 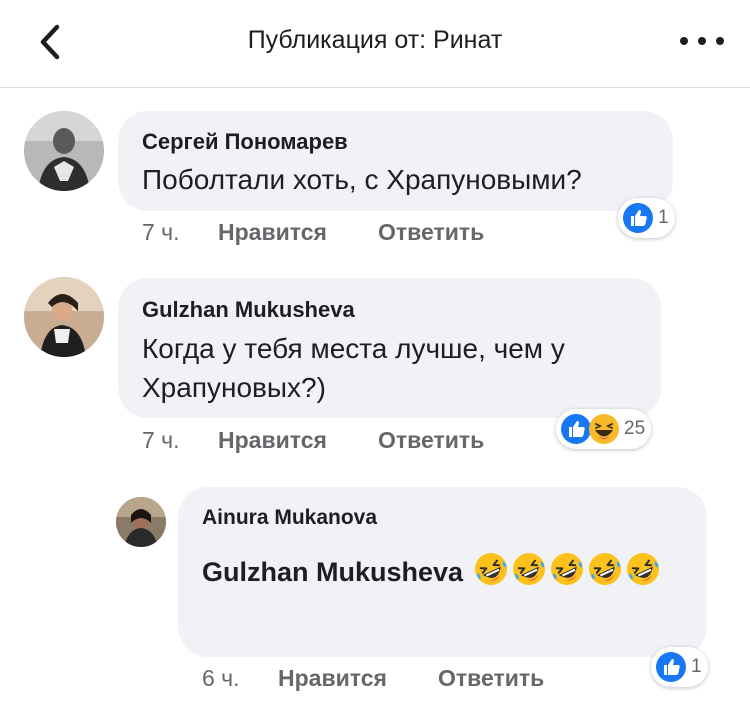 I want to click on reaction-count: 25, so click(x=635, y=428).